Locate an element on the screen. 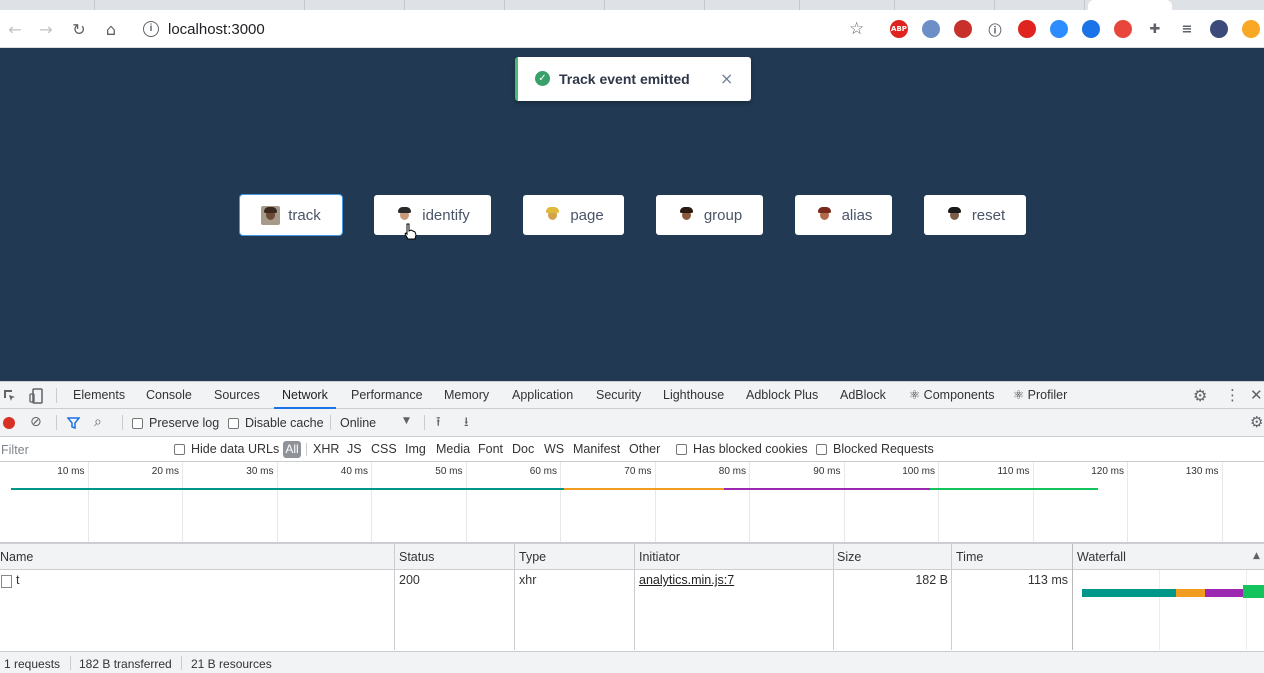 The width and height of the screenshot is (1264, 673). search-icon: ⌕ is located at coordinates (98, 422).